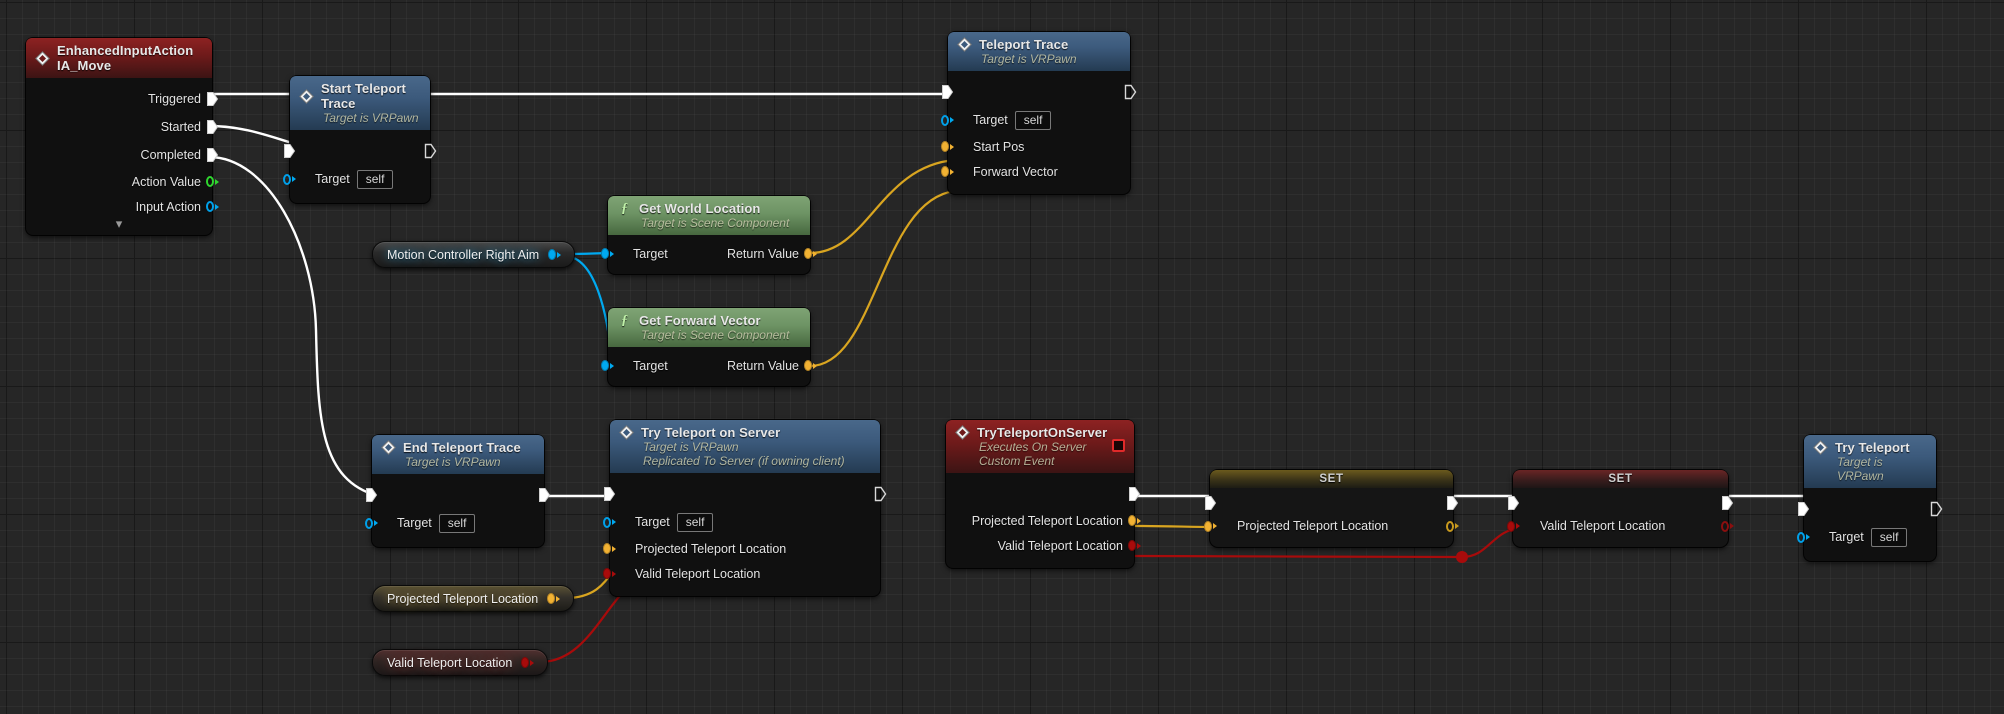 The width and height of the screenshot is (2004, 714). I want to click on node-subtitle: Executes On Server, so click(1033, 447).